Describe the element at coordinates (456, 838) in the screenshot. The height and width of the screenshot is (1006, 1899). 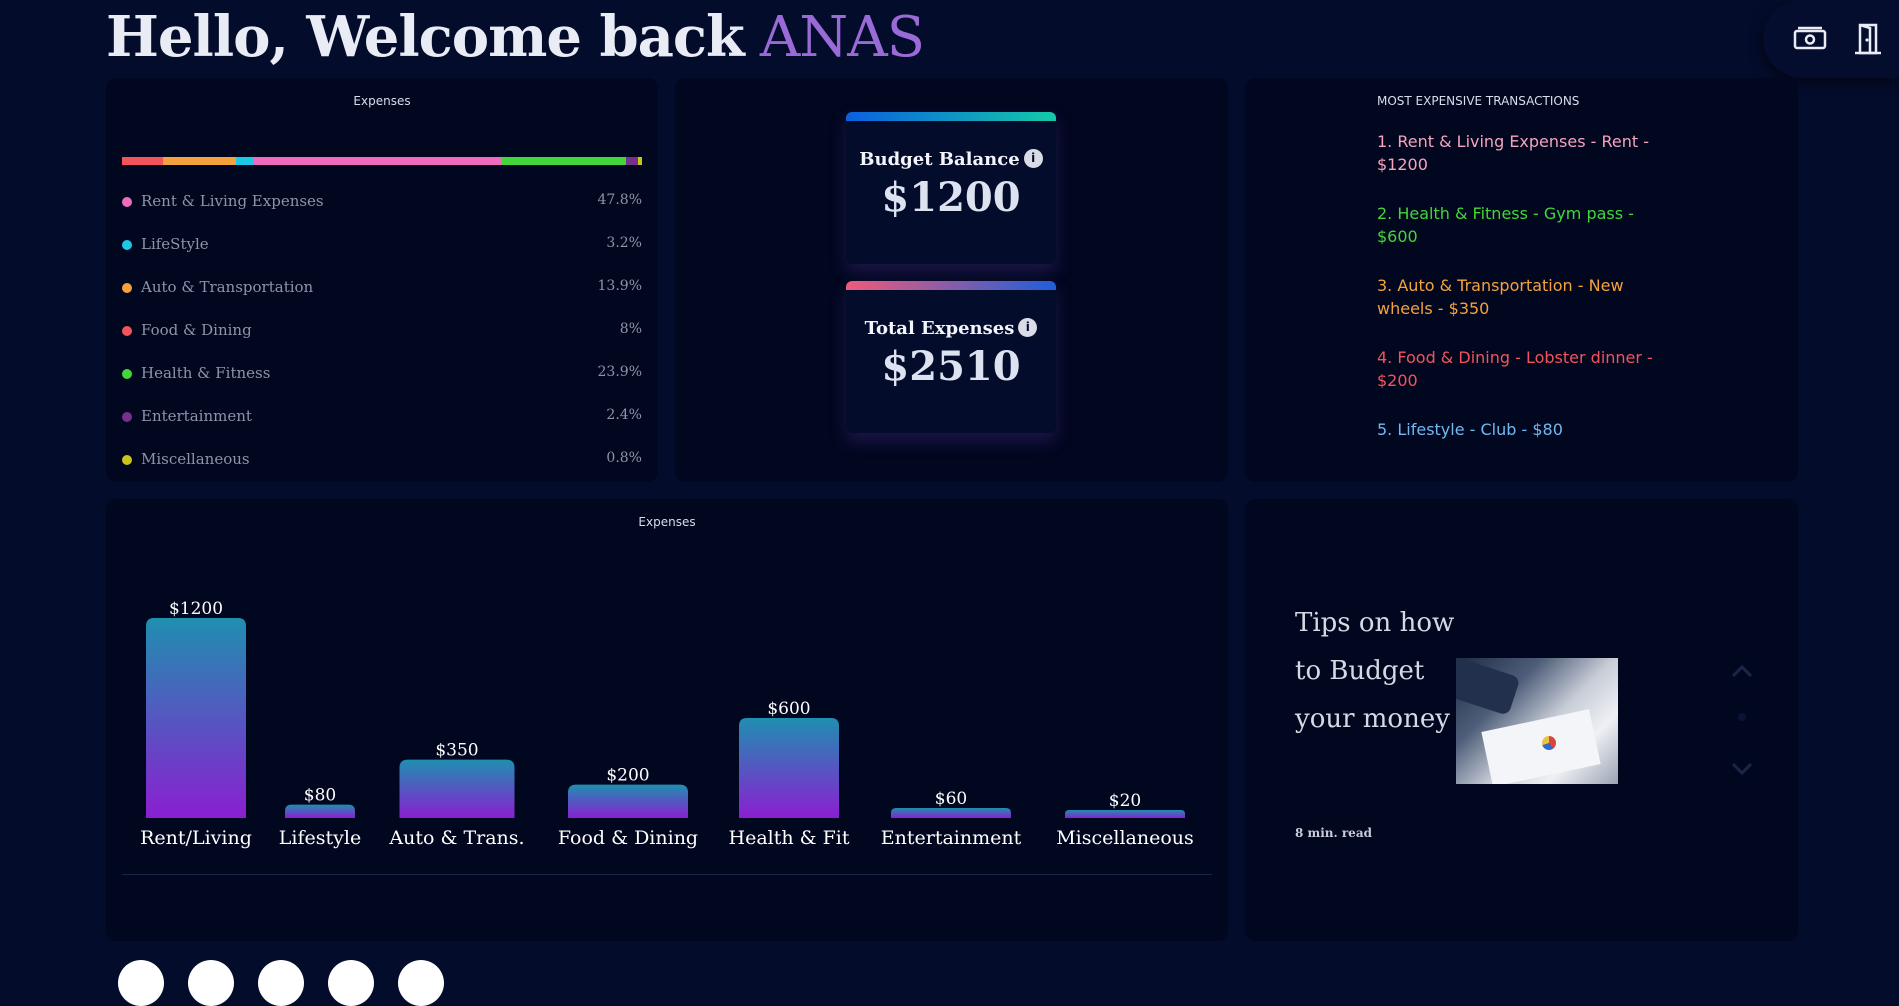
I see `bar-category-label: Auto & Trans.` at that location.